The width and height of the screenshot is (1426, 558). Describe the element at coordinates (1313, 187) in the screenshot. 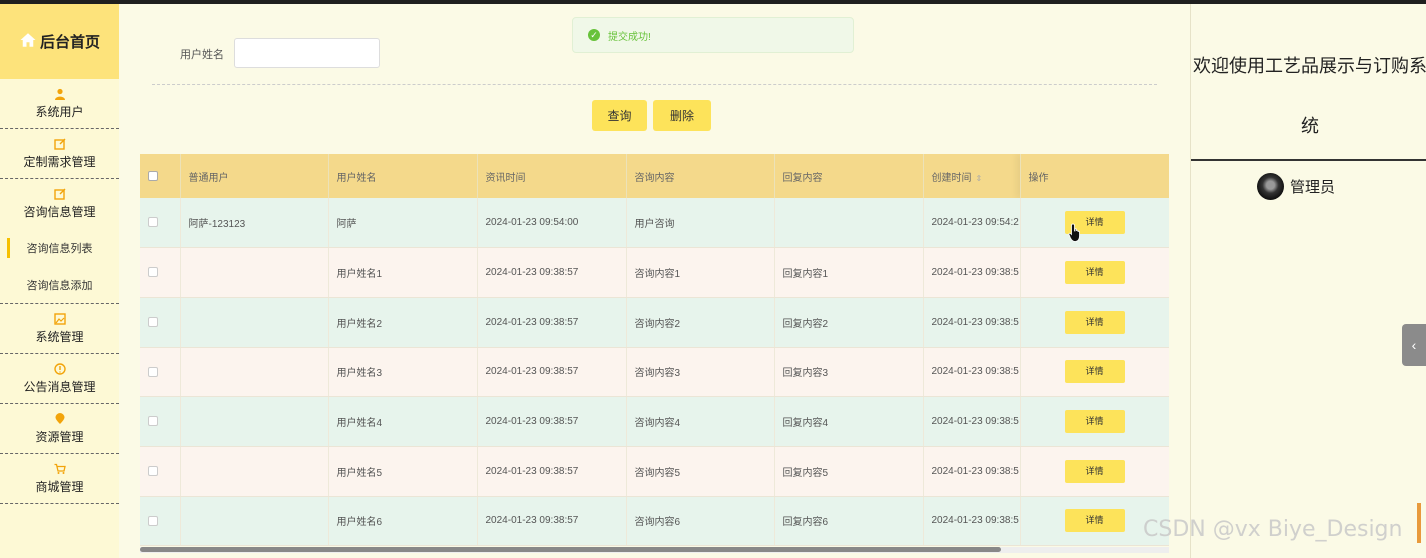

I see `user-name: 管理员` at that location.